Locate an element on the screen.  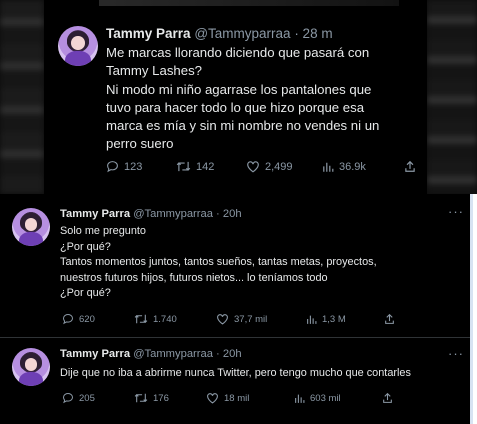
like-button: 18 mil is located at coordinates (250, 398).